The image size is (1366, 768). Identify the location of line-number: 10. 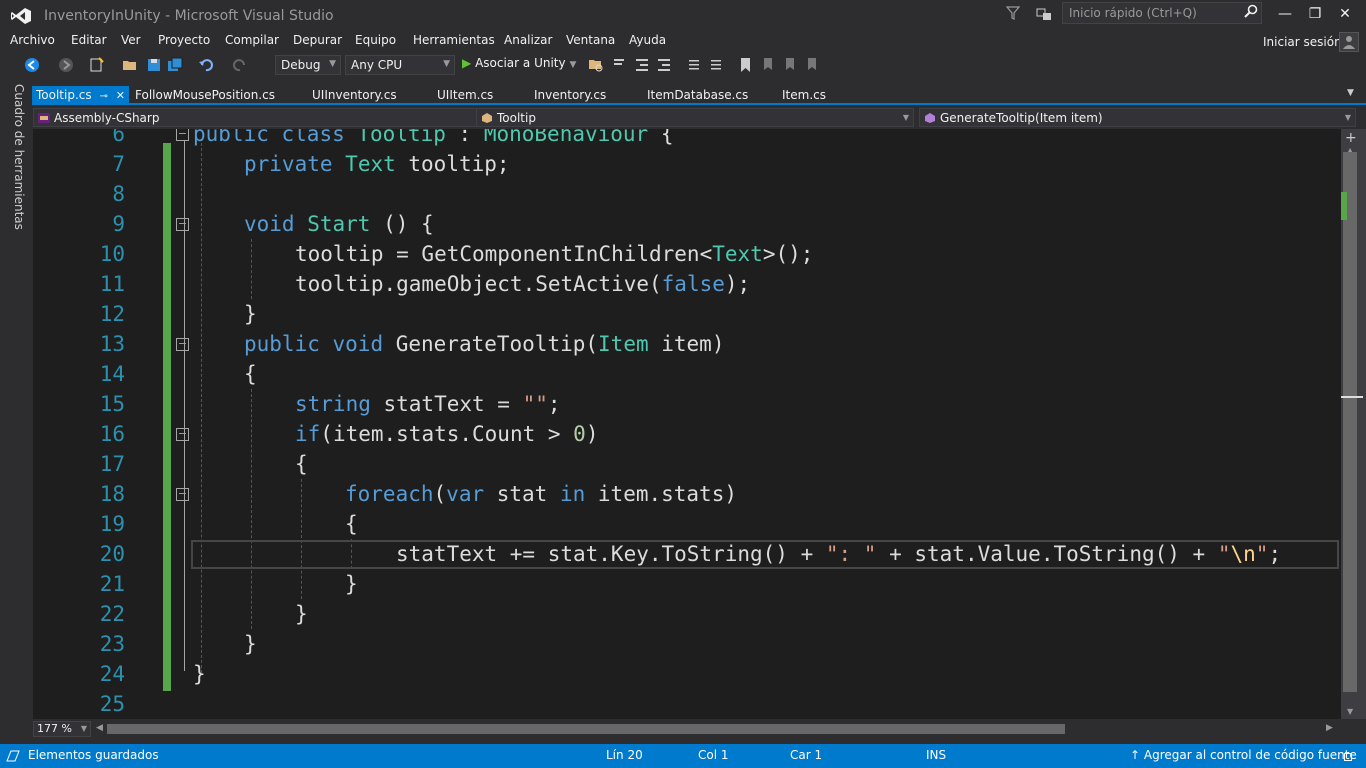
(112, 254).